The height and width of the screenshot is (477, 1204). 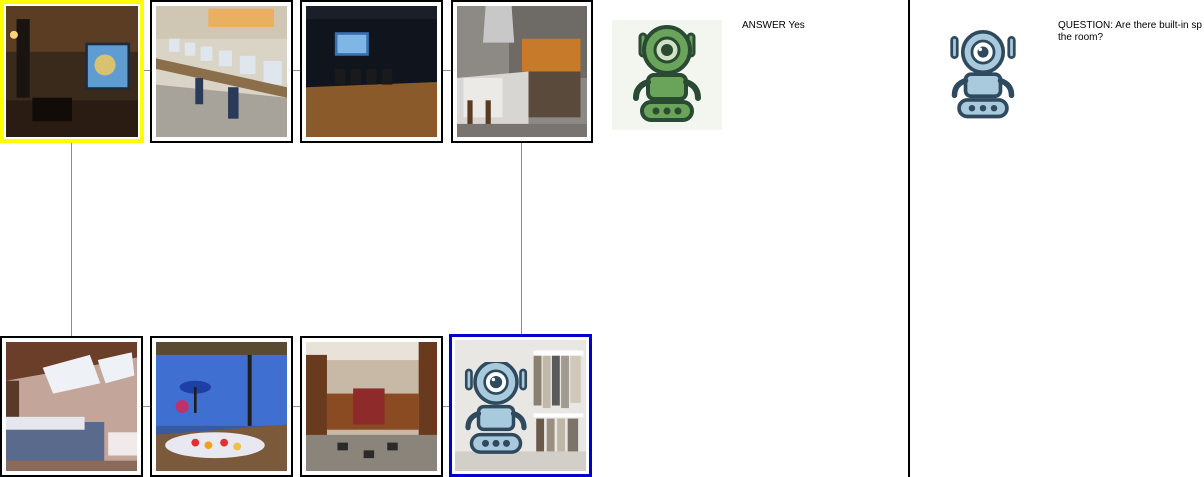 I want to click on bathroom-image, so click(x=221, y=406).